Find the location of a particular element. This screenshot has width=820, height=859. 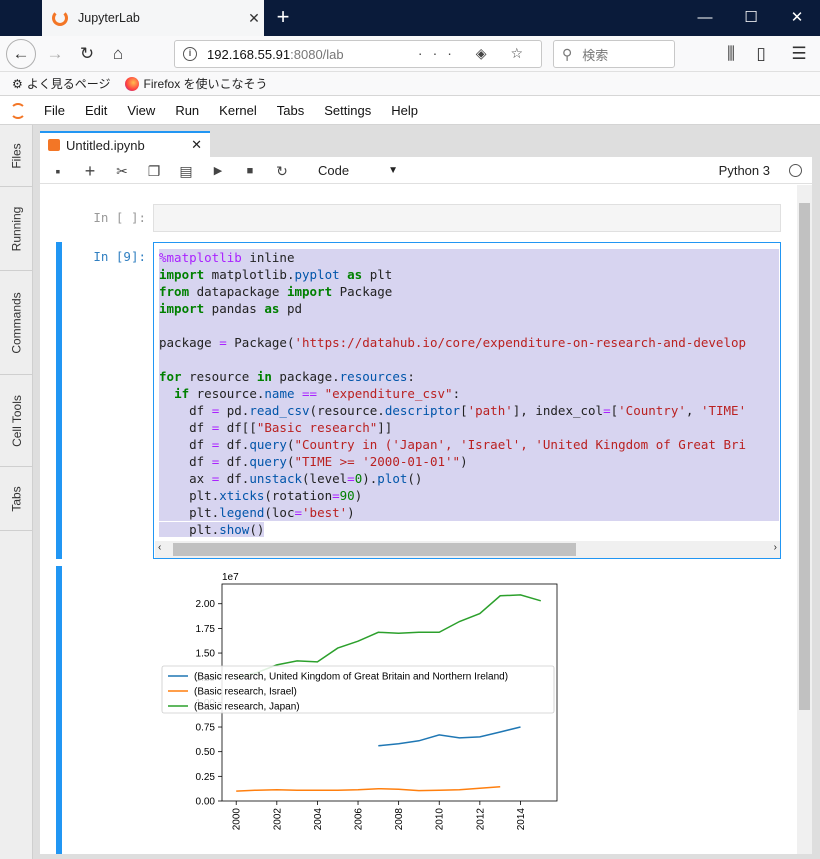

bookmark-most-visited: ⚙ よく見るページ is located at coordinates (61, 83).